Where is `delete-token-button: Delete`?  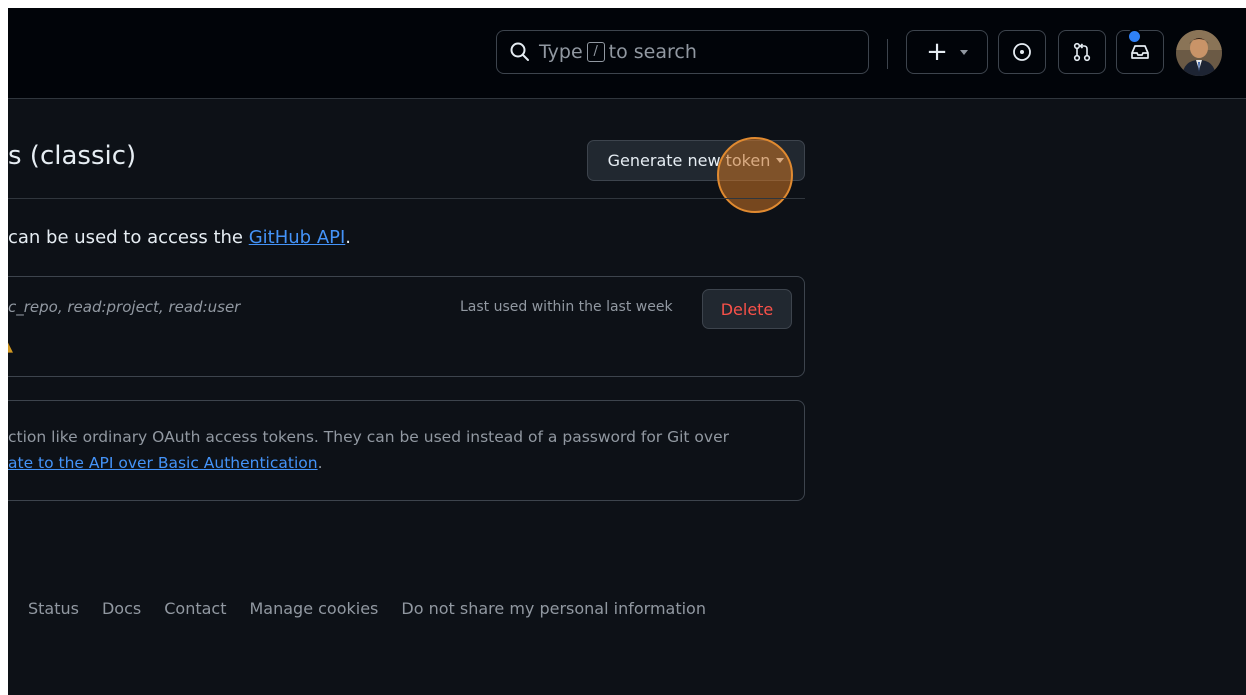
delete-token-button: Delete is located at coordinates (747, 309).